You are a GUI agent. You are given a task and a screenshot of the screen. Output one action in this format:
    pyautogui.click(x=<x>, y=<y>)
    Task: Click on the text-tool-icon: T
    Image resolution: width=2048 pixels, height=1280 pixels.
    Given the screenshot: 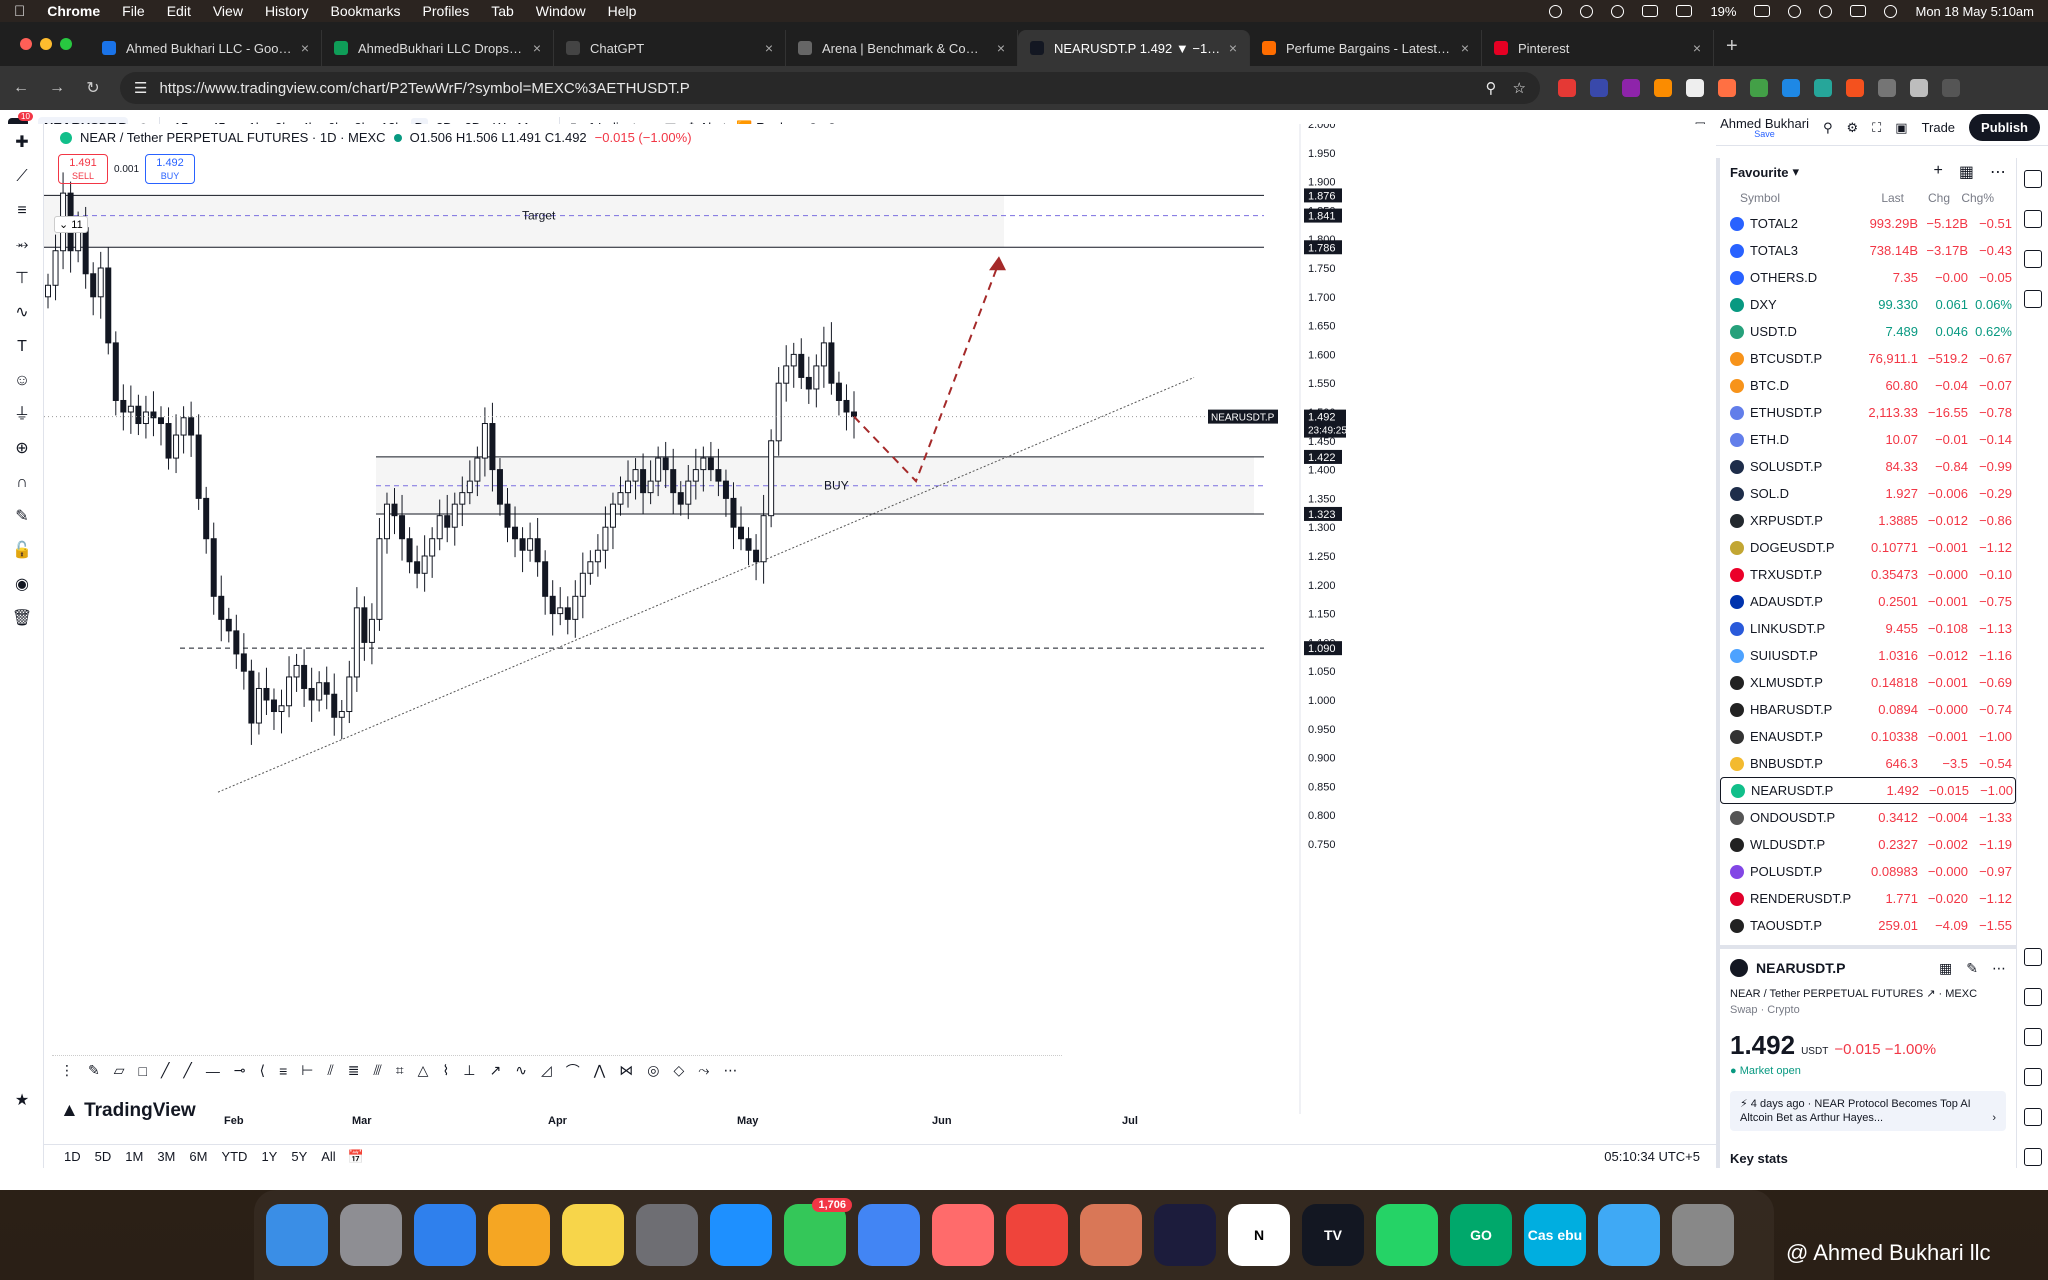 What is the action you would take?
    pyautogui.click(x=22, y=347)
    